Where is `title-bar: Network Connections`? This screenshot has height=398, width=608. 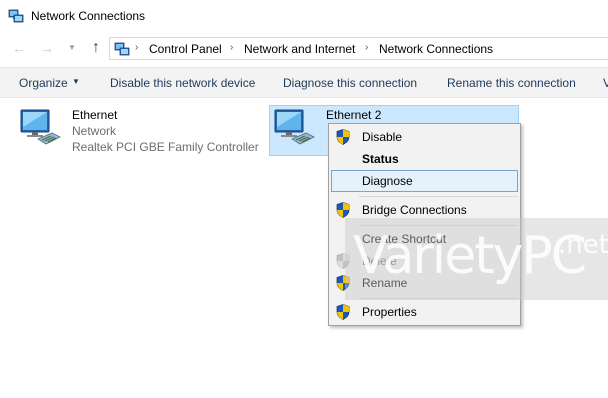 title-bar: Network Connections is located at coordinates (304, 16).